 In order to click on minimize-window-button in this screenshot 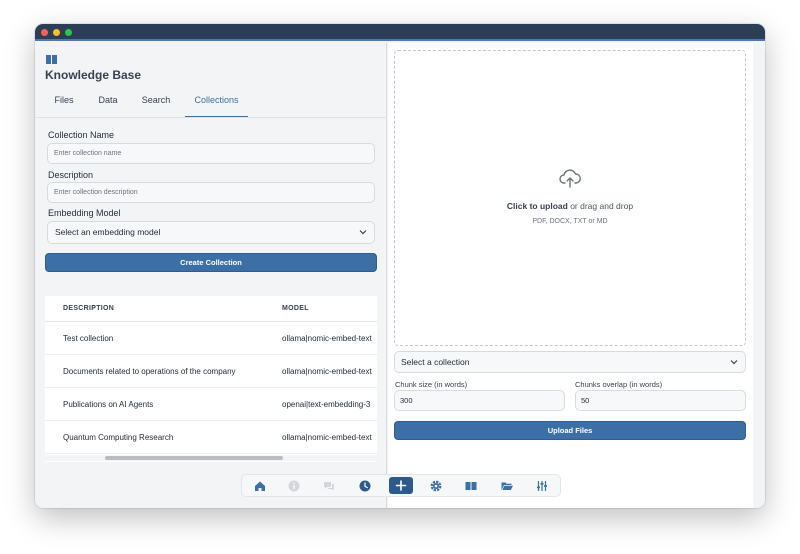, I will do `click(56, 32)`.